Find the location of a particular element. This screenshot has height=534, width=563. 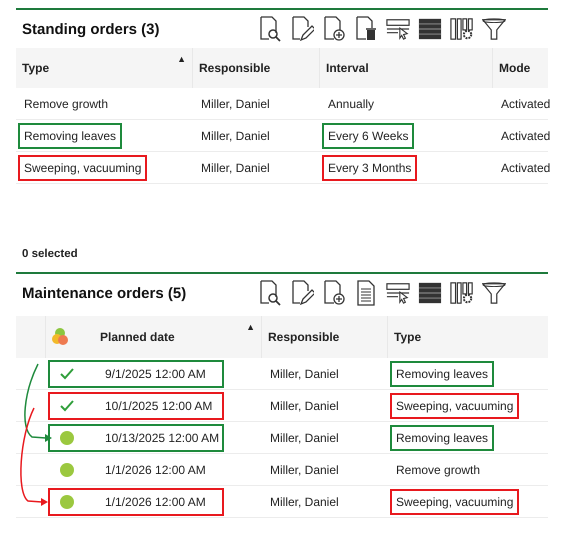

table-cell: 10/13/2025 12:00 AM is located at coordinates (162, 437).